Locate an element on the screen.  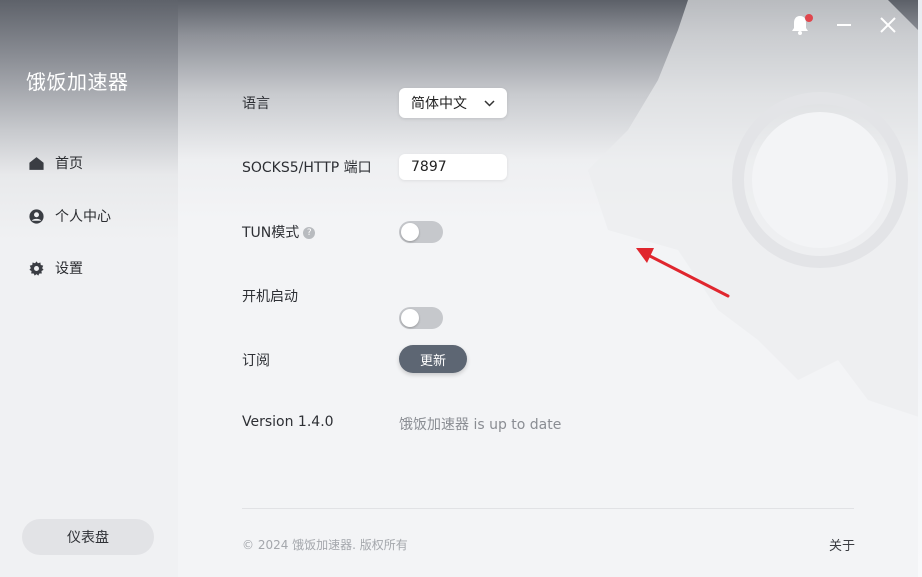
sidebar-item-label: 首页 is located at coordinates (69, 164).